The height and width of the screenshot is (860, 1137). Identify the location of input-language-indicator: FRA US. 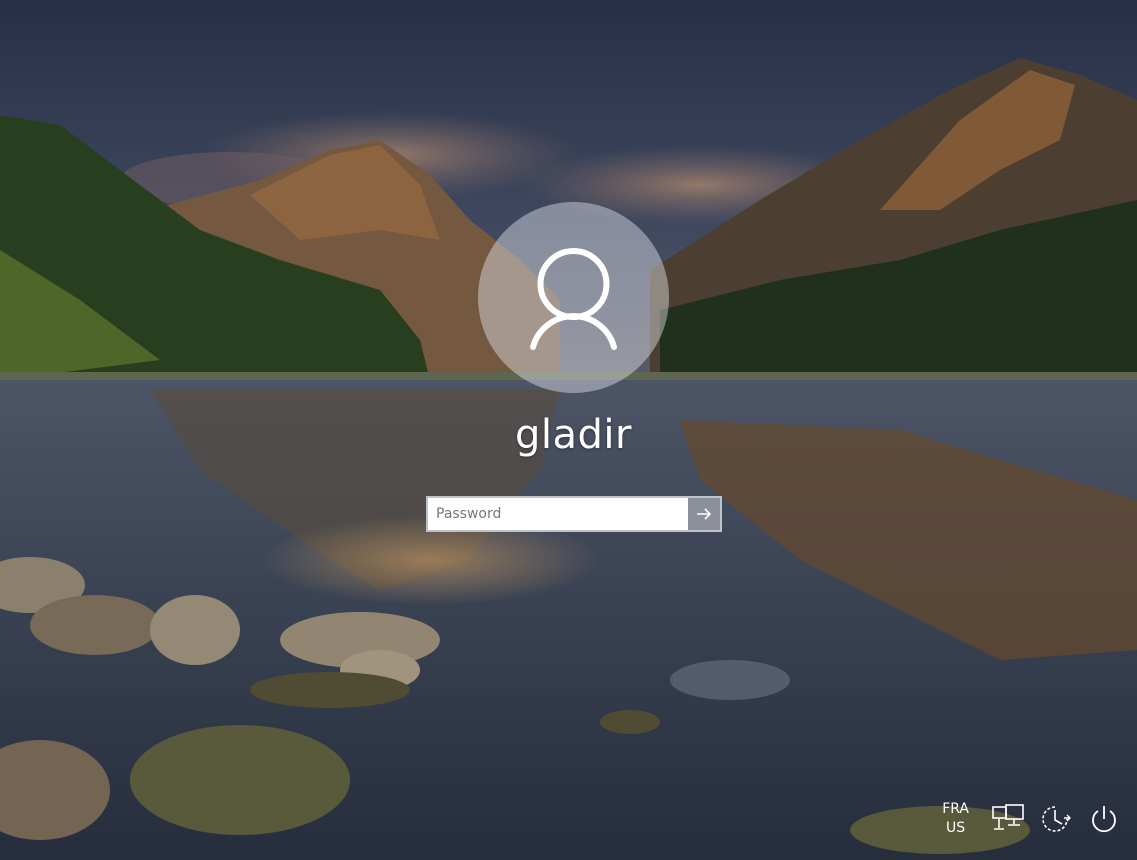
(955, 819).